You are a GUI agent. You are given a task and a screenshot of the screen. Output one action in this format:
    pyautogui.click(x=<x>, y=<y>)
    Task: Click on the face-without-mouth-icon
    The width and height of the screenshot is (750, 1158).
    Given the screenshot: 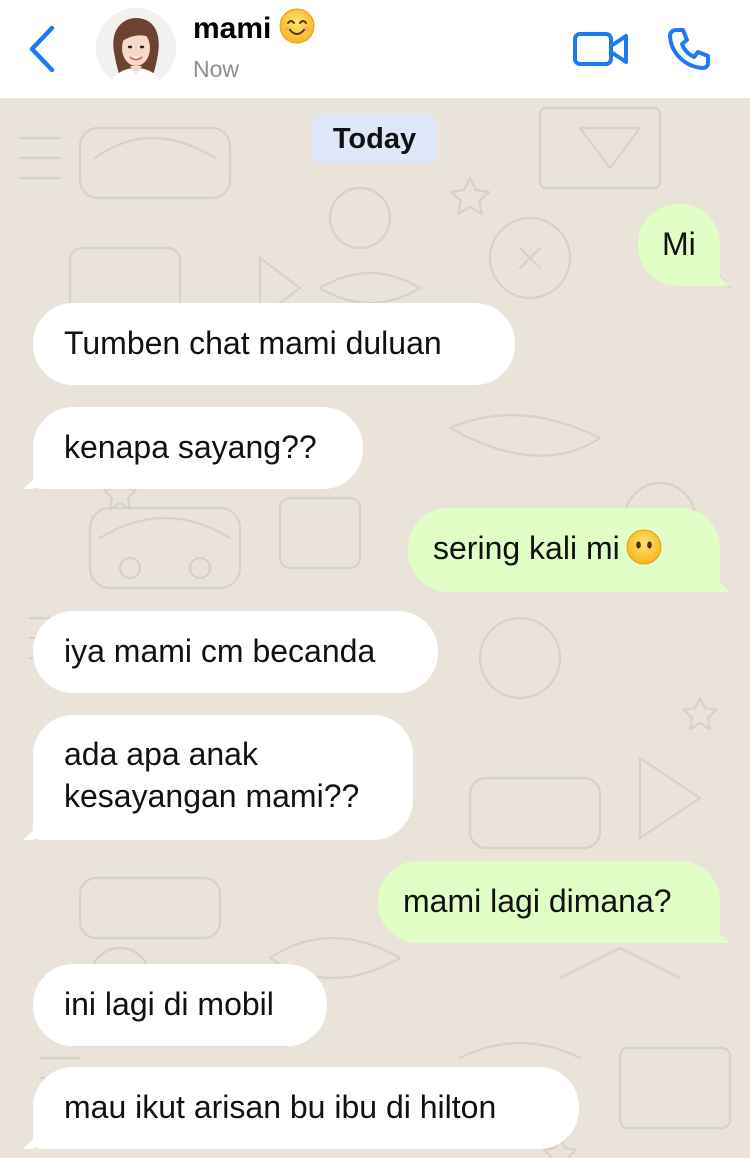 What is the action you would take?
    pyautogui.click(x=644, y=547)
    